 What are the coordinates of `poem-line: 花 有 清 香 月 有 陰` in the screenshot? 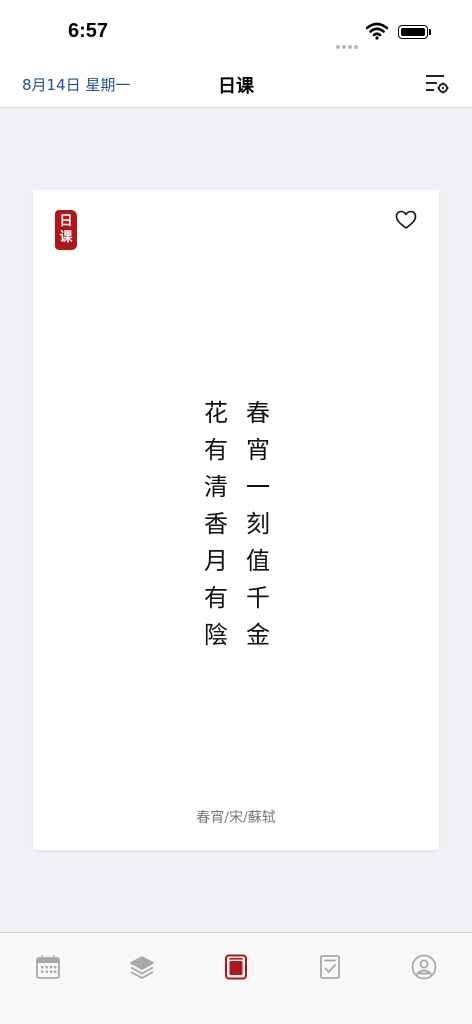 It's located at (216, 524).